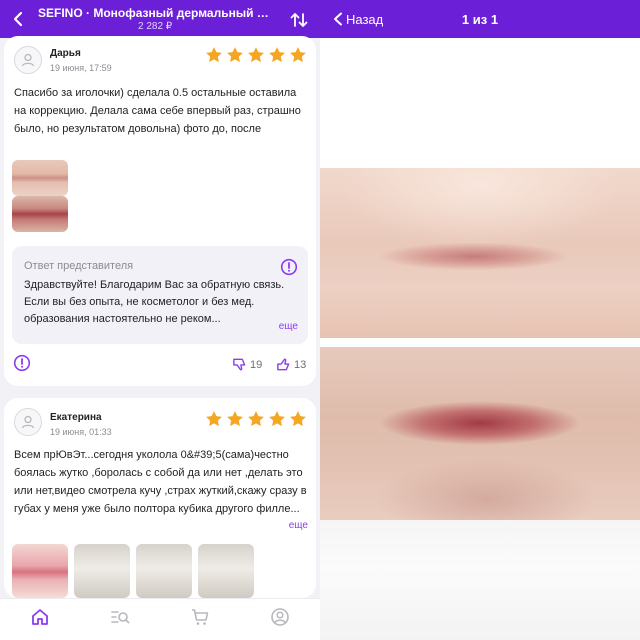 This screenshot has width=640, height=640. Describe the element at coordinates (200, 617) in the screenshot. I see `cart-icon` at that location.